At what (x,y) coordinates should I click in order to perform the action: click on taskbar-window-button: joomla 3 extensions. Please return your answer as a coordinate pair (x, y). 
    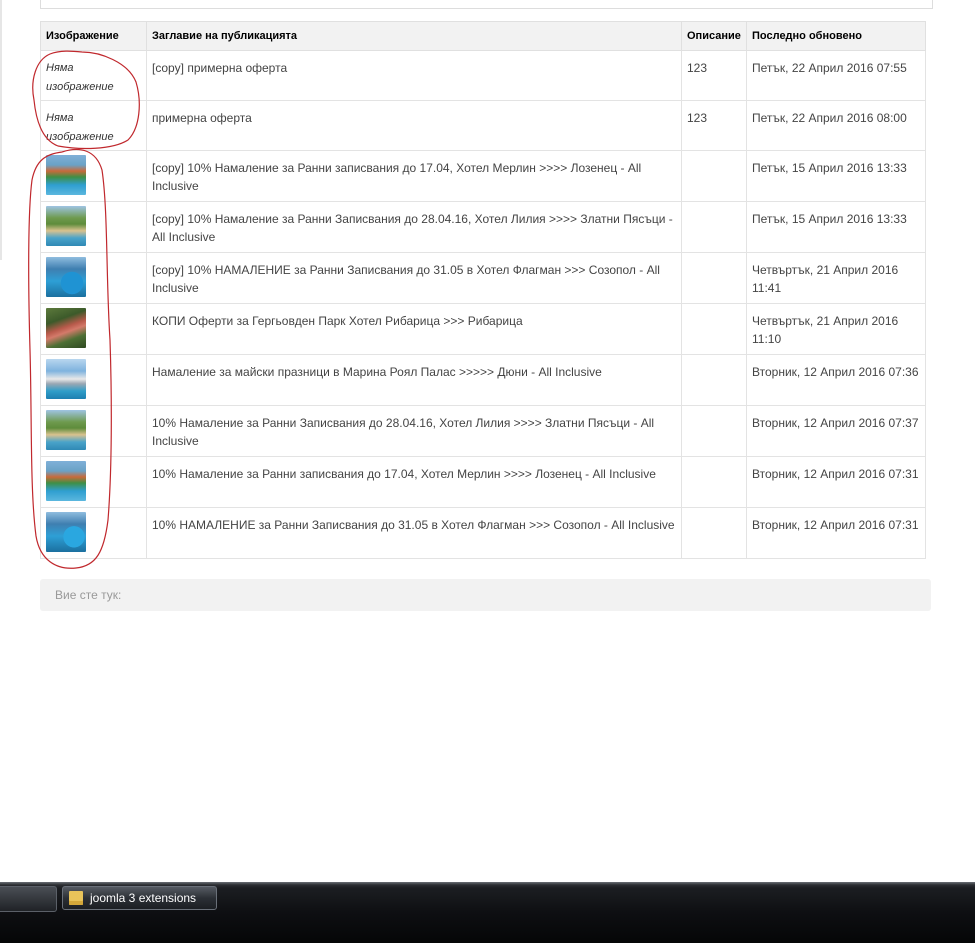
    Looking at the image, I should click on (139, 898).